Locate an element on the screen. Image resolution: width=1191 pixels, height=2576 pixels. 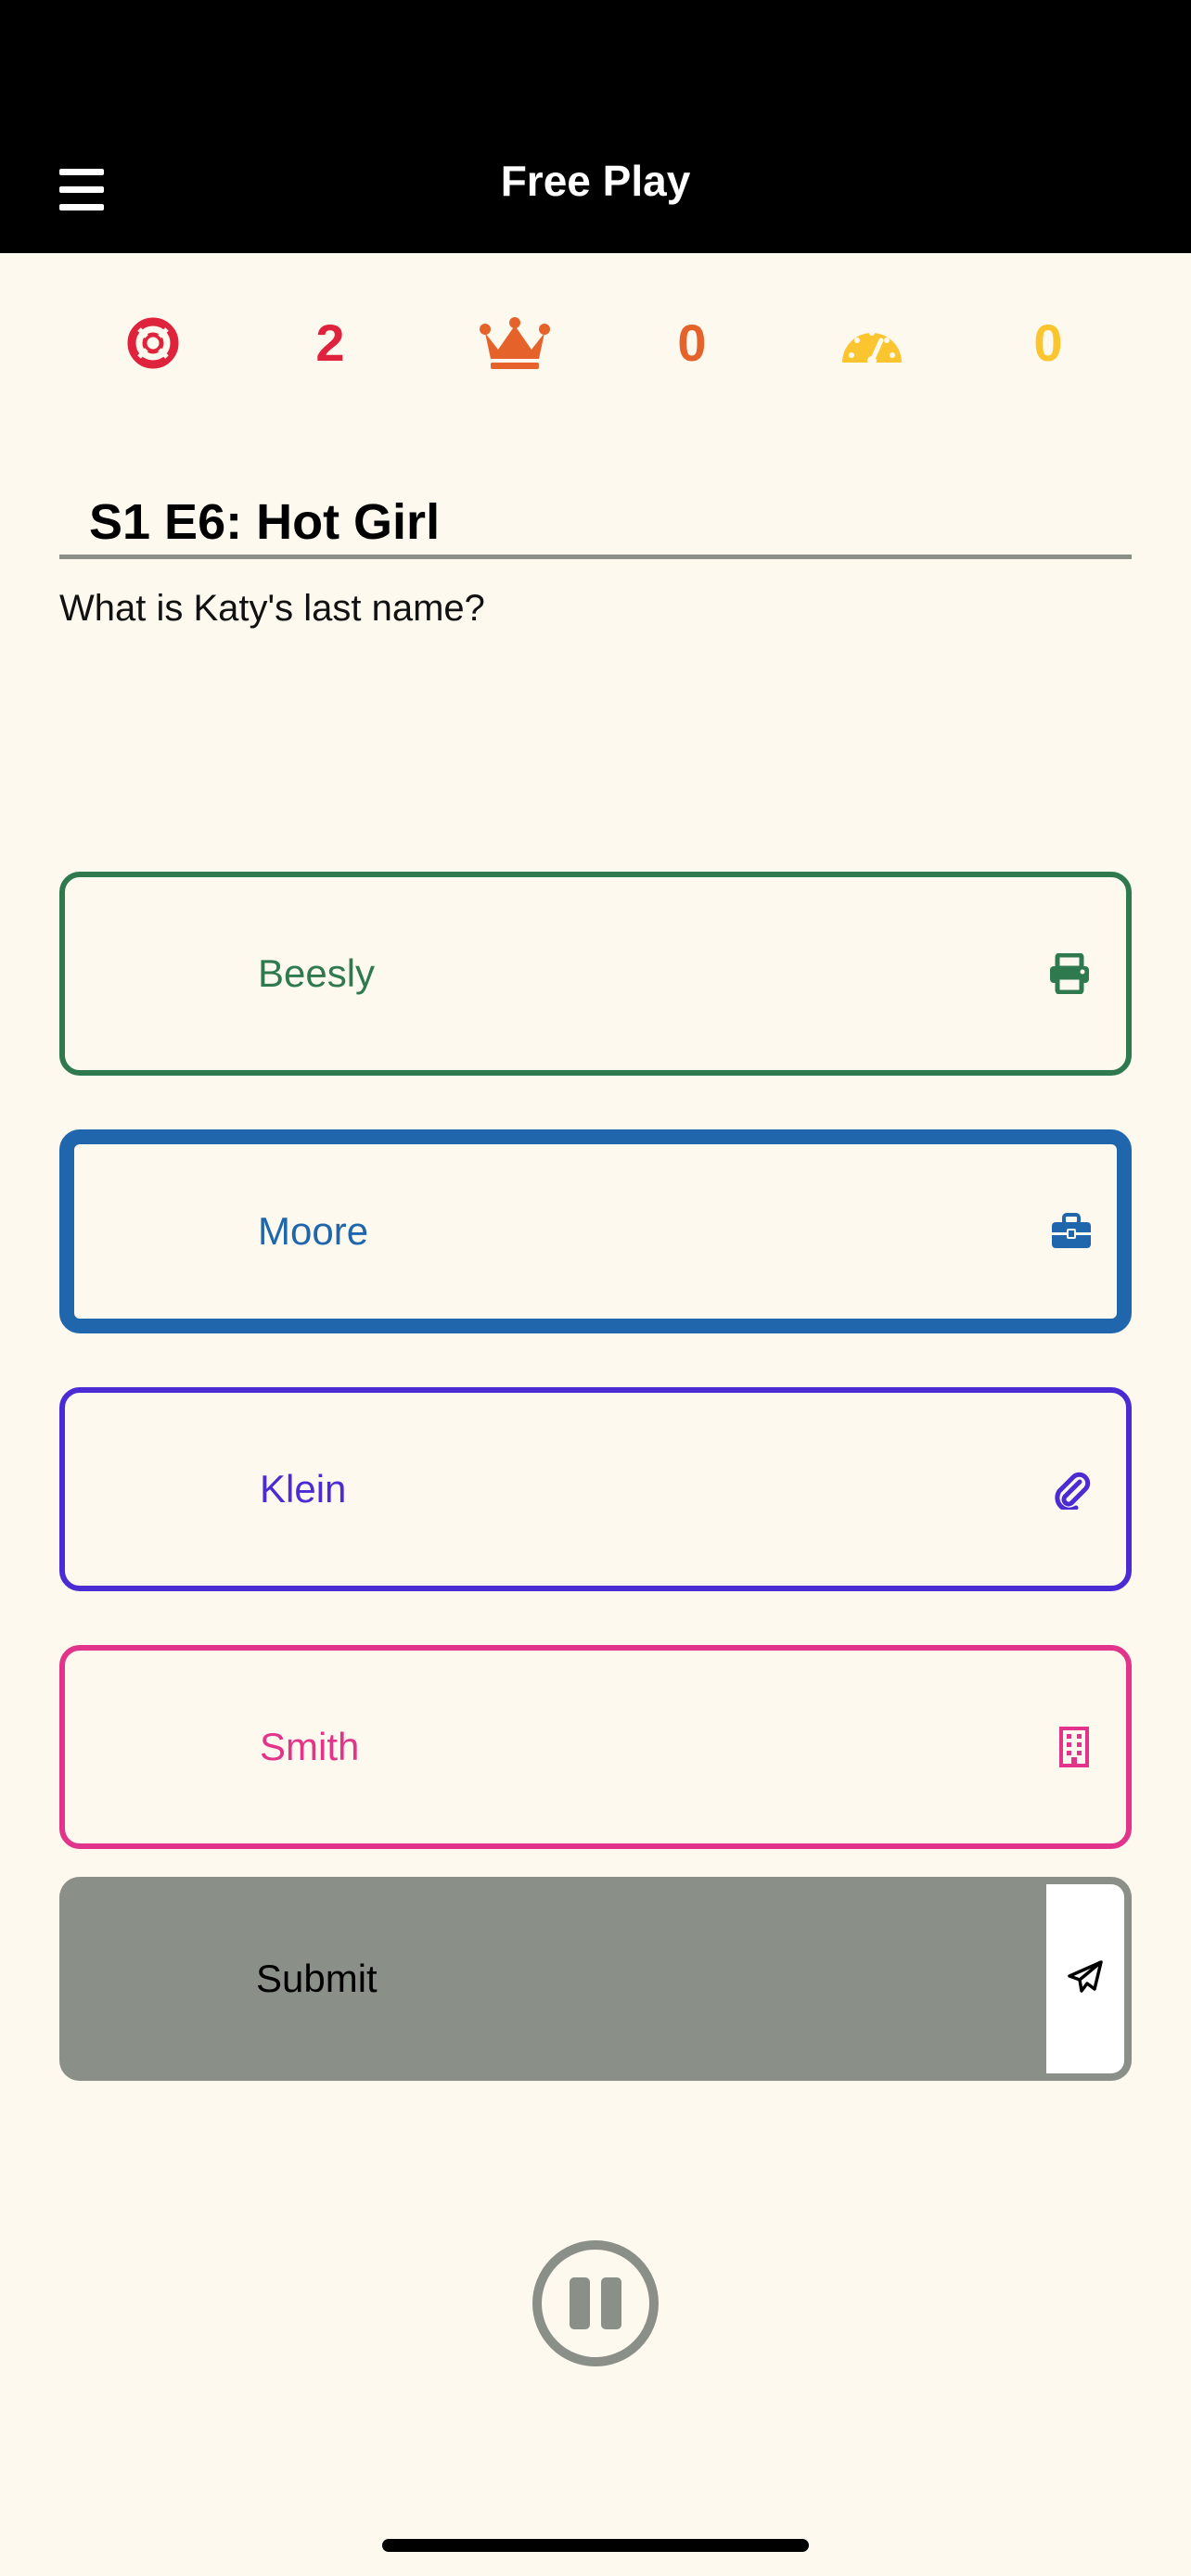
printer-icon is located at coordinates (1069, 973).